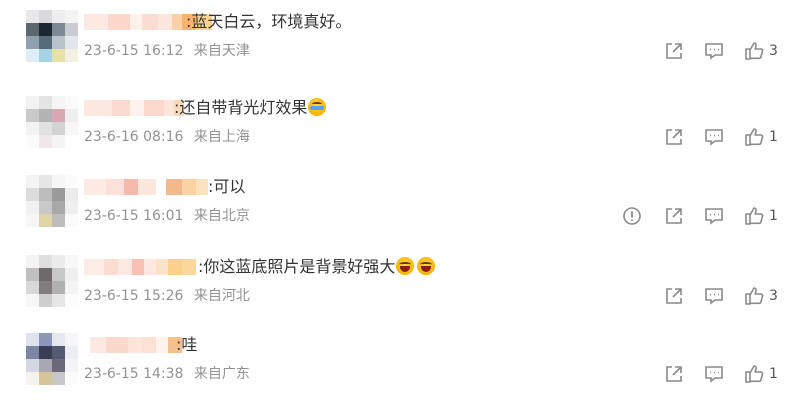 The height and width of the screenshot is (403, 803). Describe the element at coordinates (241, 107) in the screenshot. I see `comment-text-content: :还自带背光灯效果` at that location.